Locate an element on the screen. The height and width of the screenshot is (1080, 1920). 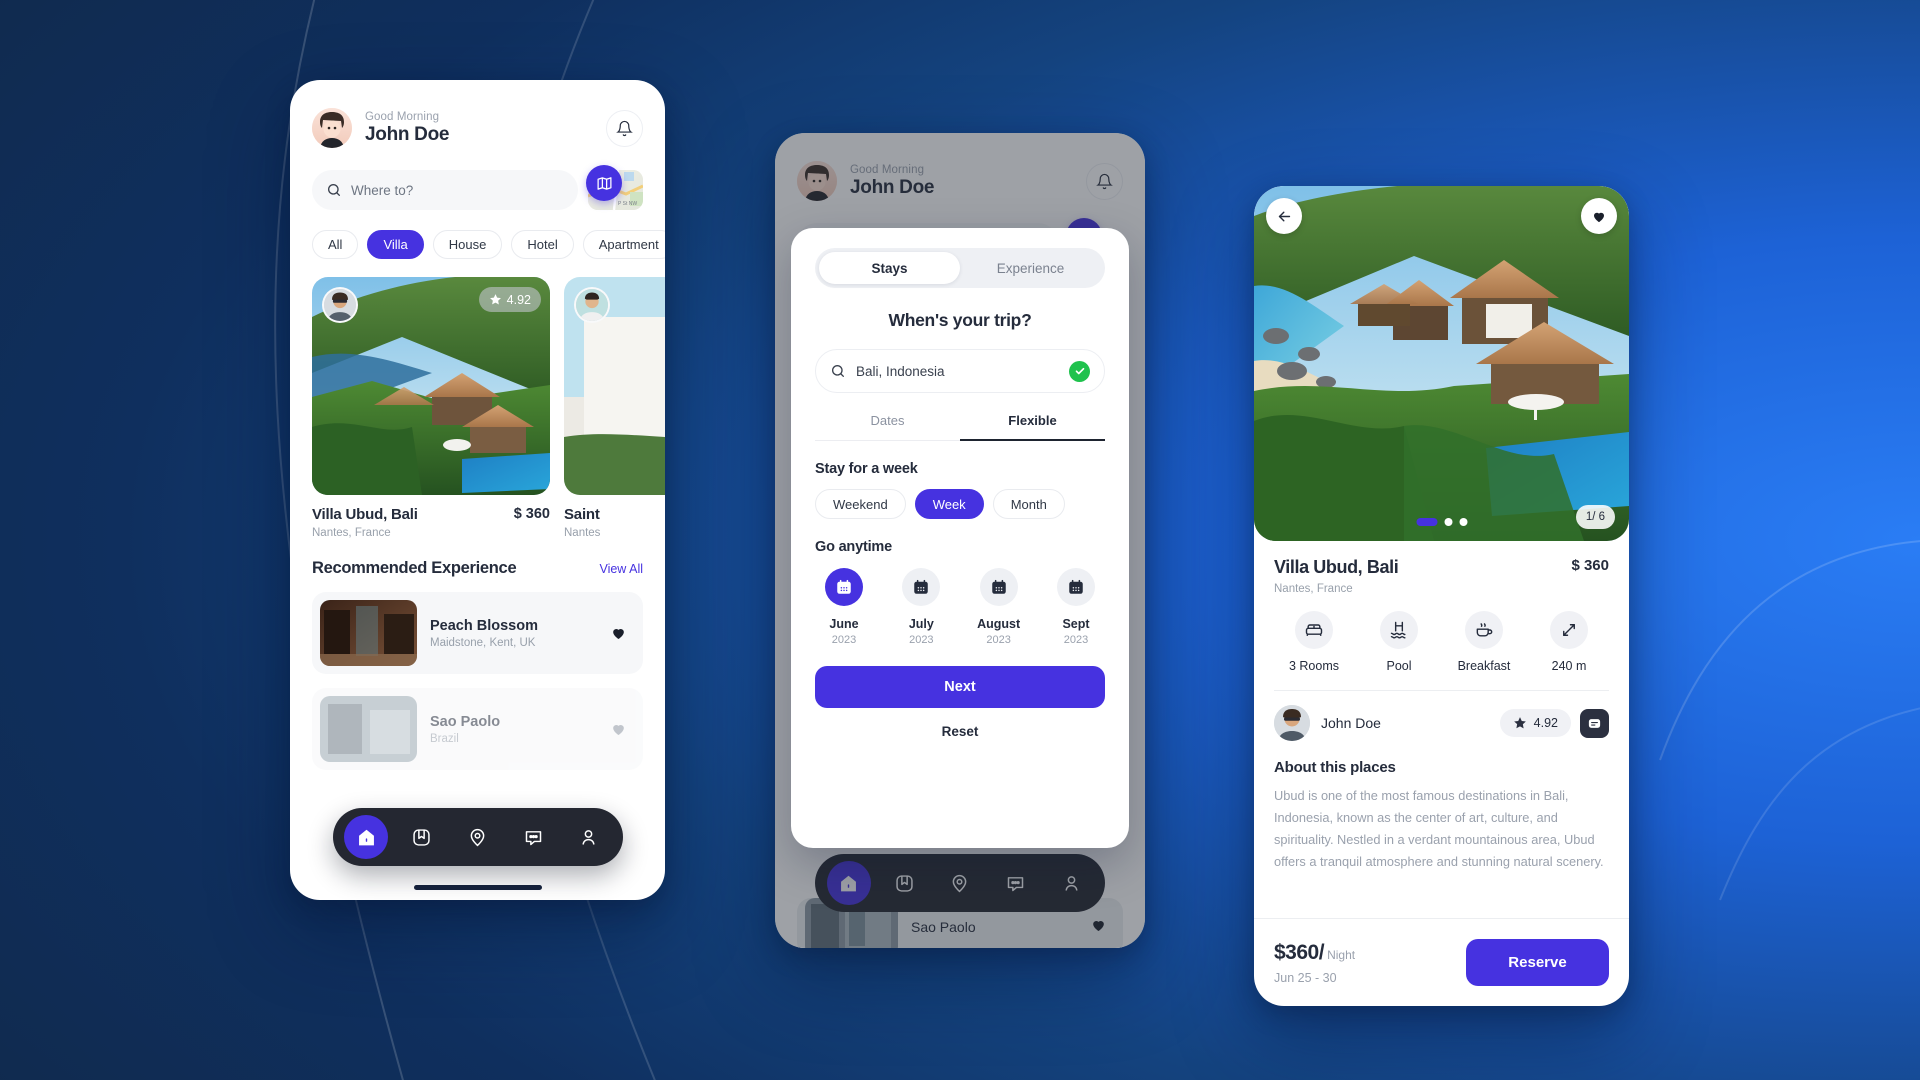
search-row: Where to? P St NW is located at coordinates (477, 187).